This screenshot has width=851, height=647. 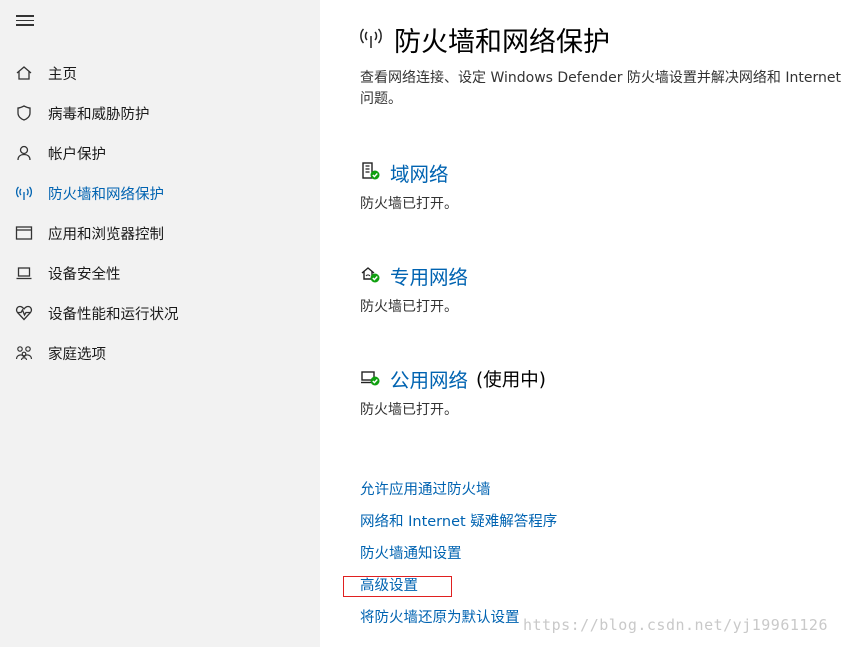 I want to click on sidebar-item-device-security: 设备安全性, so click(x=160, y=273).